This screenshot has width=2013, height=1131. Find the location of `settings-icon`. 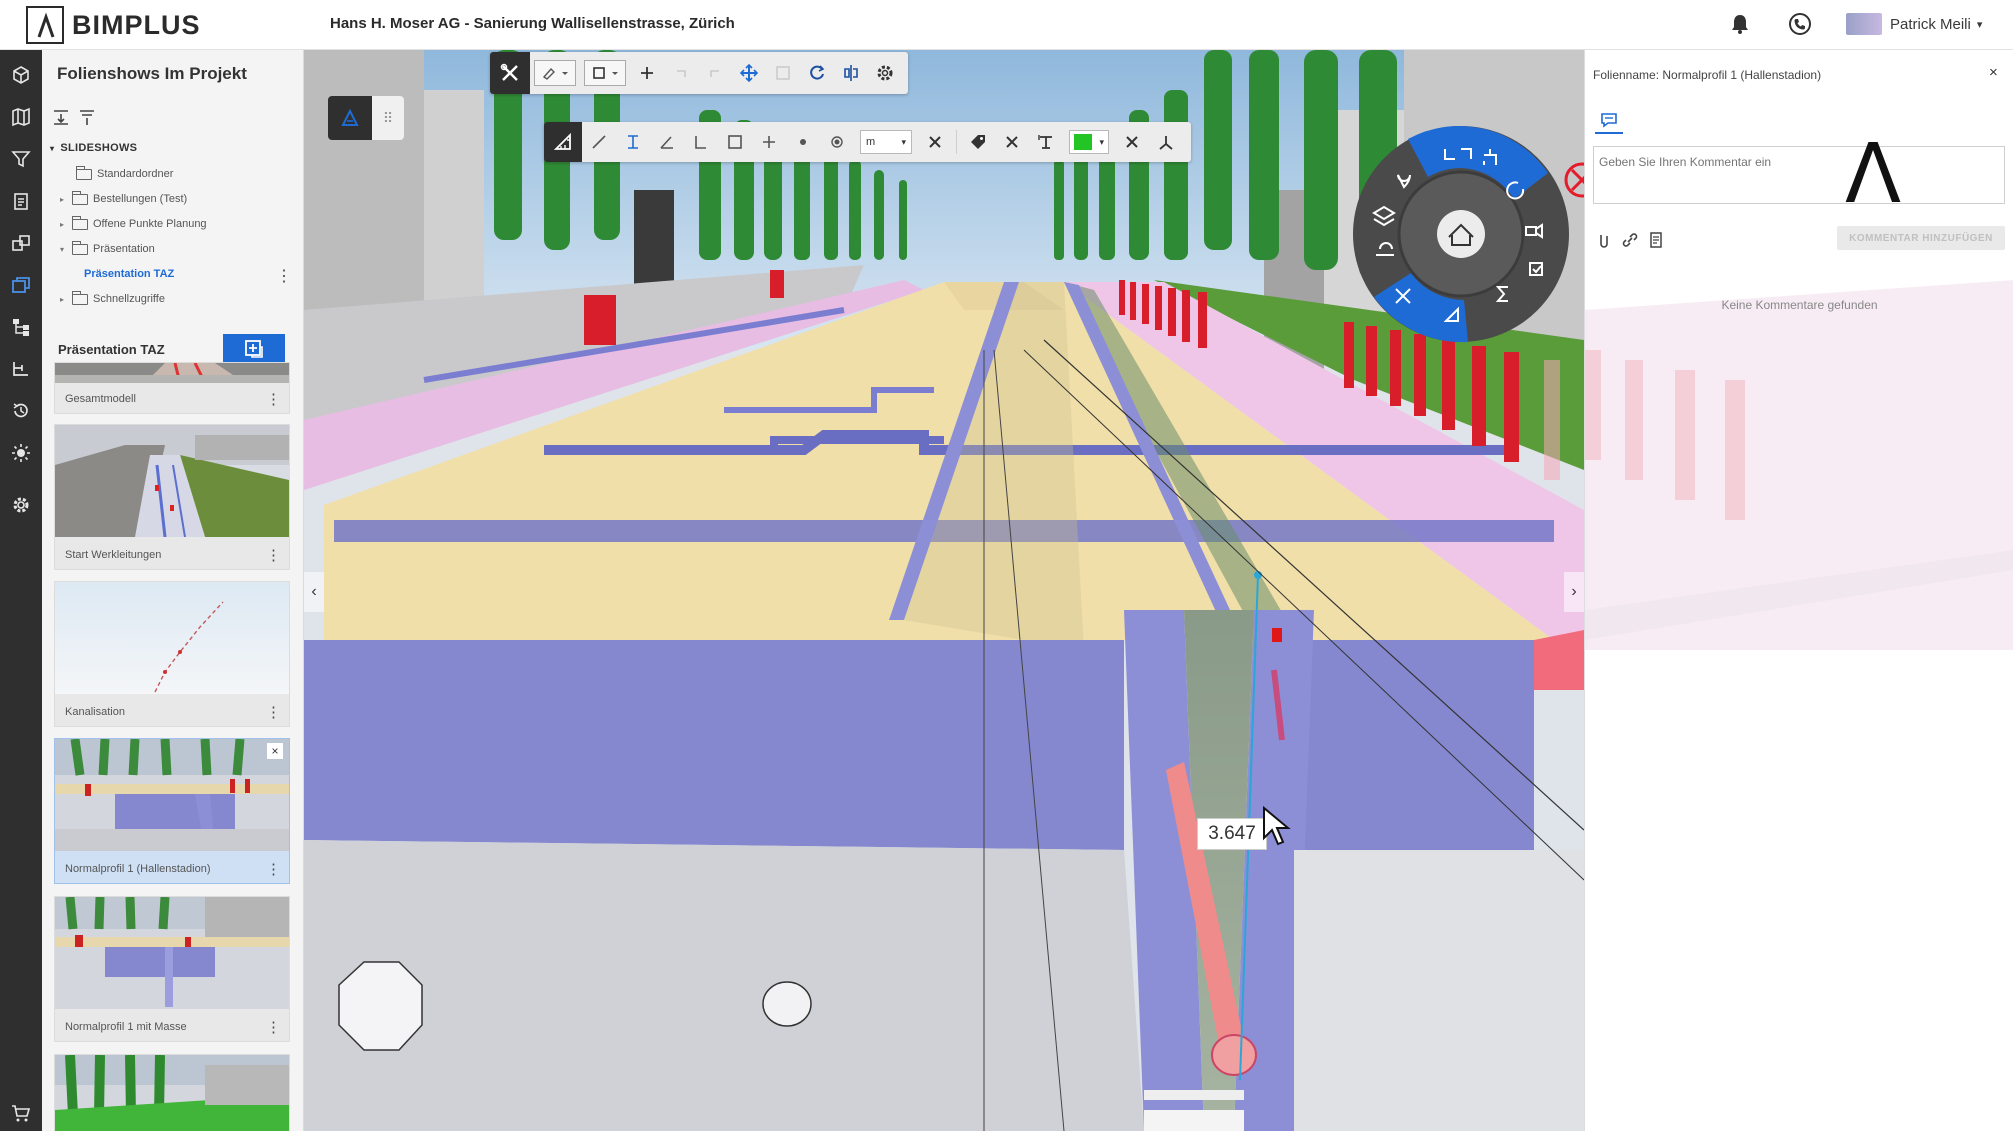

settings-icon is located at coordinates (885, 73).